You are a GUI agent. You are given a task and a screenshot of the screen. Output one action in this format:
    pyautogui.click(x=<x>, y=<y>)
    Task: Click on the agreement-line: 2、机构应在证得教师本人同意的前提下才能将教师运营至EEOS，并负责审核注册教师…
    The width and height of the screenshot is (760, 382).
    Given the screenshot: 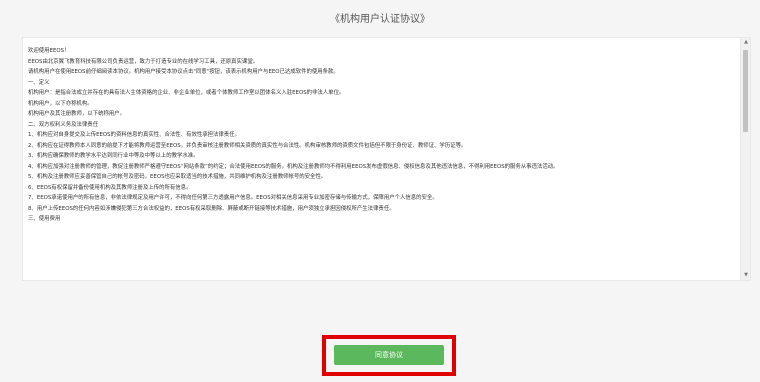 What is the action you would take?
    pyautogui.click(x=247, y=145)
    